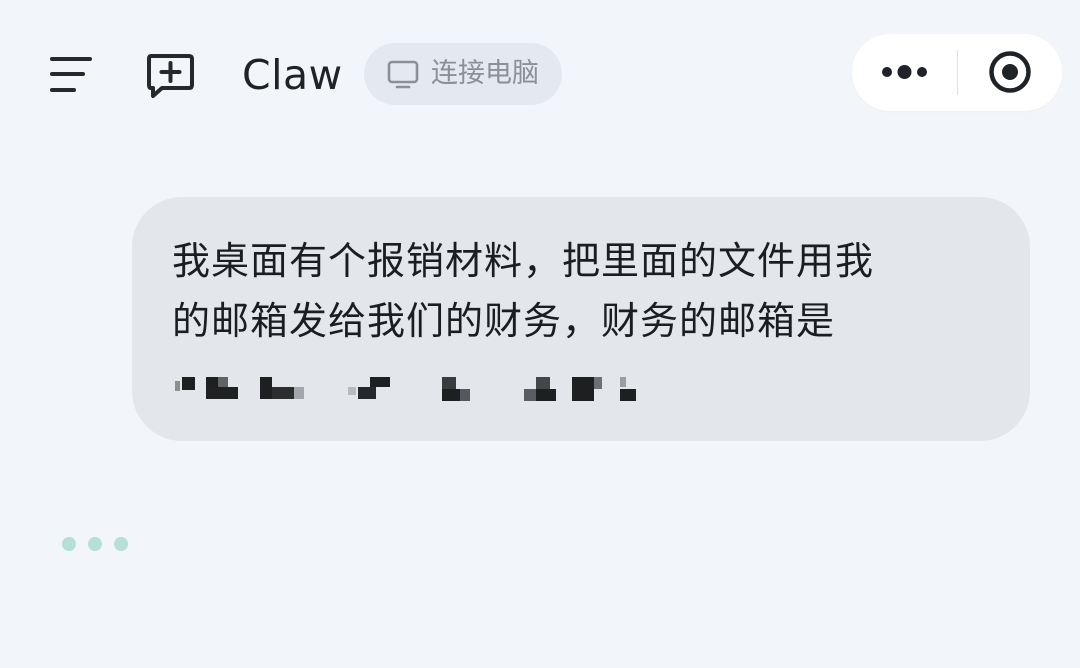 This screenshot has width=1080, height=668. I want to click on mini-program-capsule, so click(957, 72).